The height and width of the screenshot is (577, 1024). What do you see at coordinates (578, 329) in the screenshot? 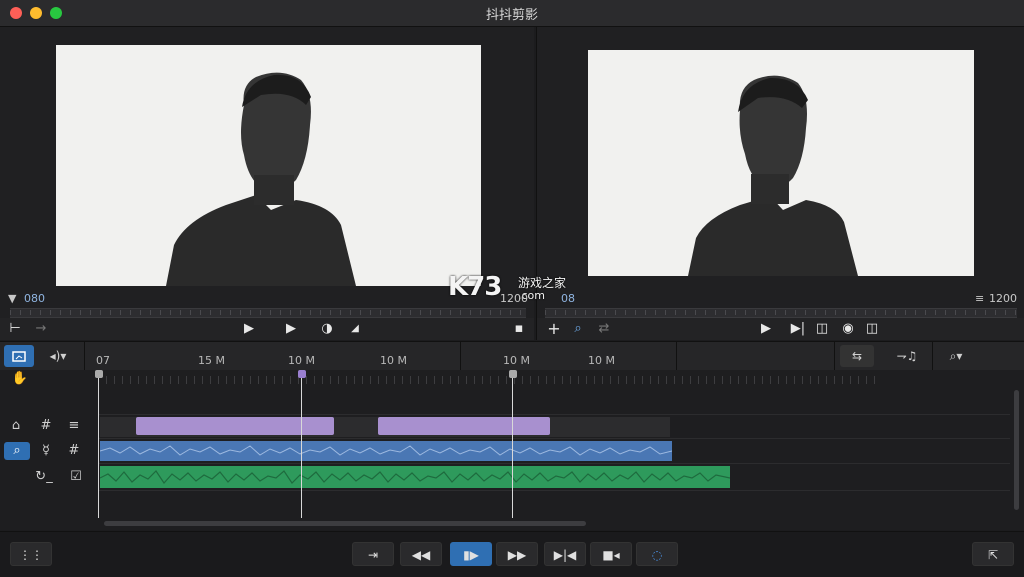
I see `search-icon: ⌕` at bounding box center [578, 329].